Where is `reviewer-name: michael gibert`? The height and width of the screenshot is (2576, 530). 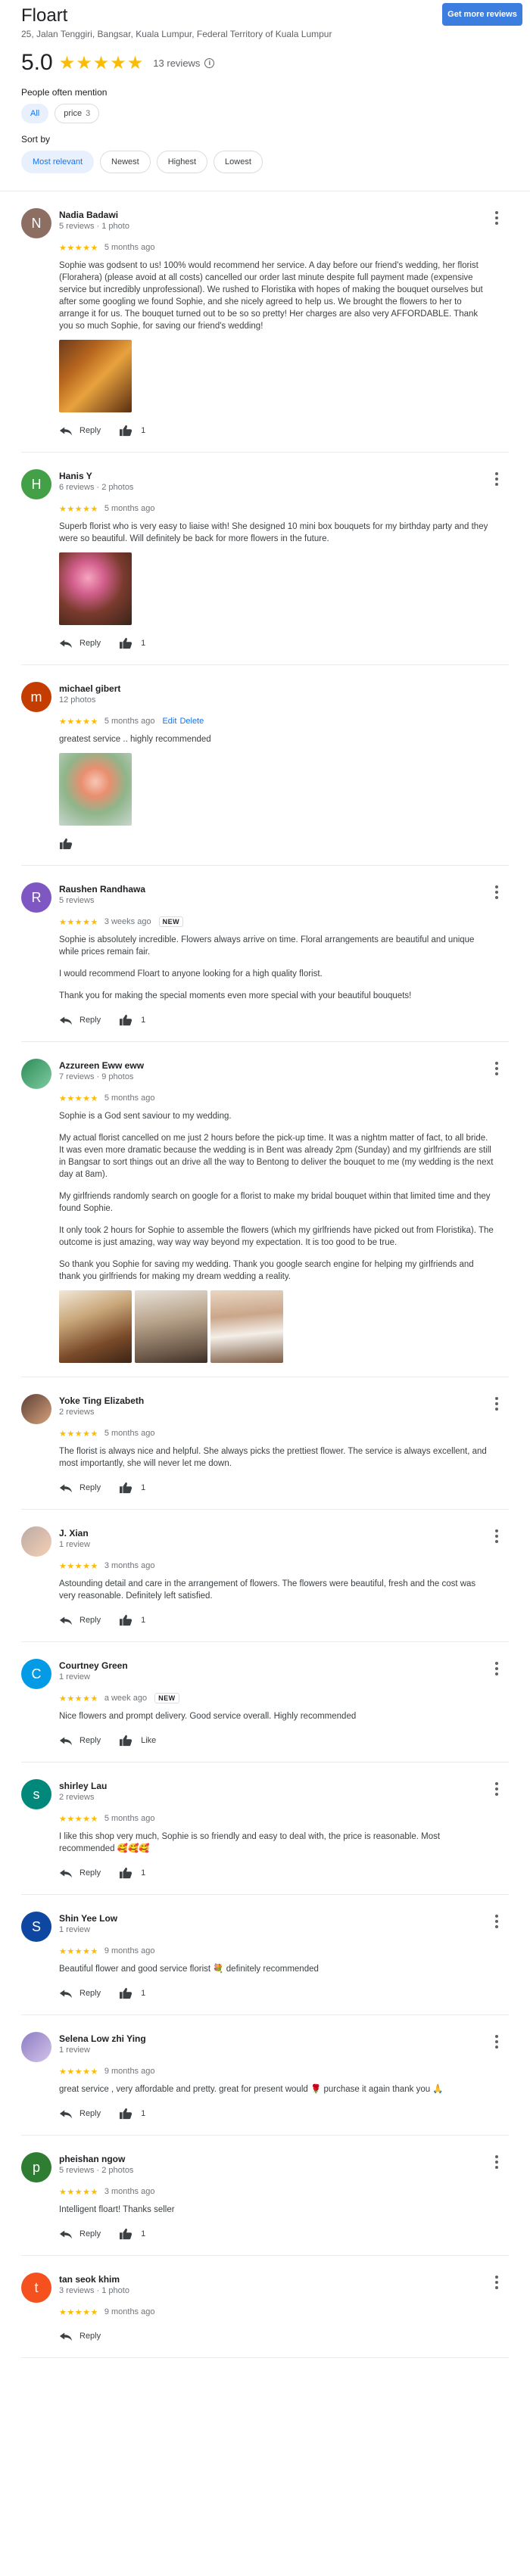 reviewer-name: michael gibert is located at coordinates (89, 689).